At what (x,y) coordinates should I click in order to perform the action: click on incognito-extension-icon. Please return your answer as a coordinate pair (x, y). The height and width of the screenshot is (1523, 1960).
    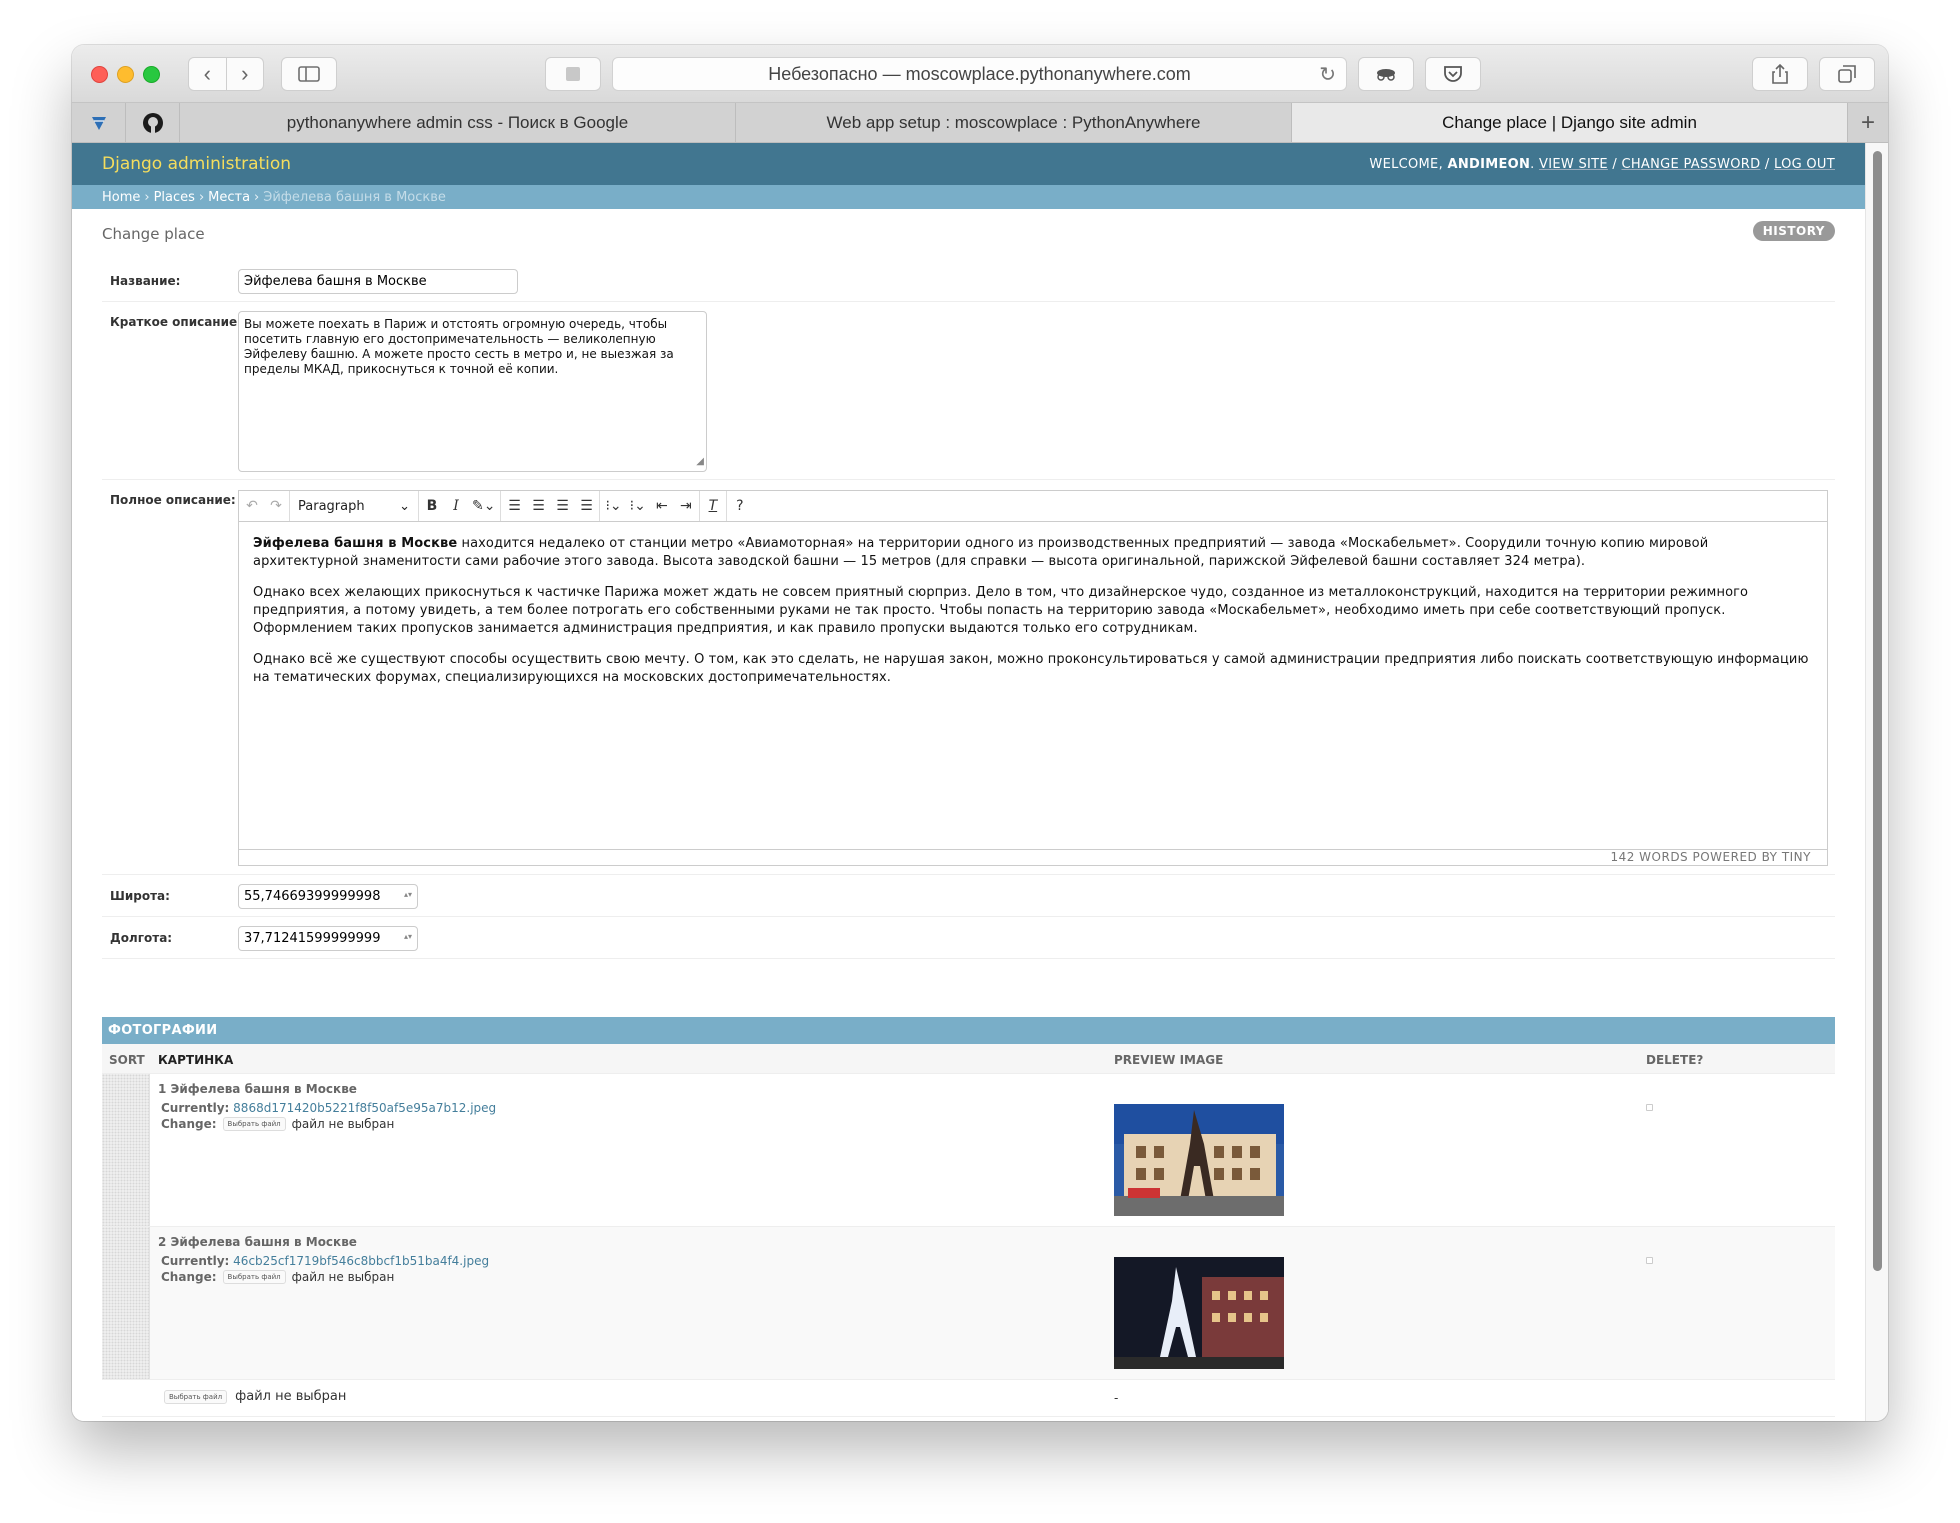
    Looking at the image, I should click on (1386, 74).